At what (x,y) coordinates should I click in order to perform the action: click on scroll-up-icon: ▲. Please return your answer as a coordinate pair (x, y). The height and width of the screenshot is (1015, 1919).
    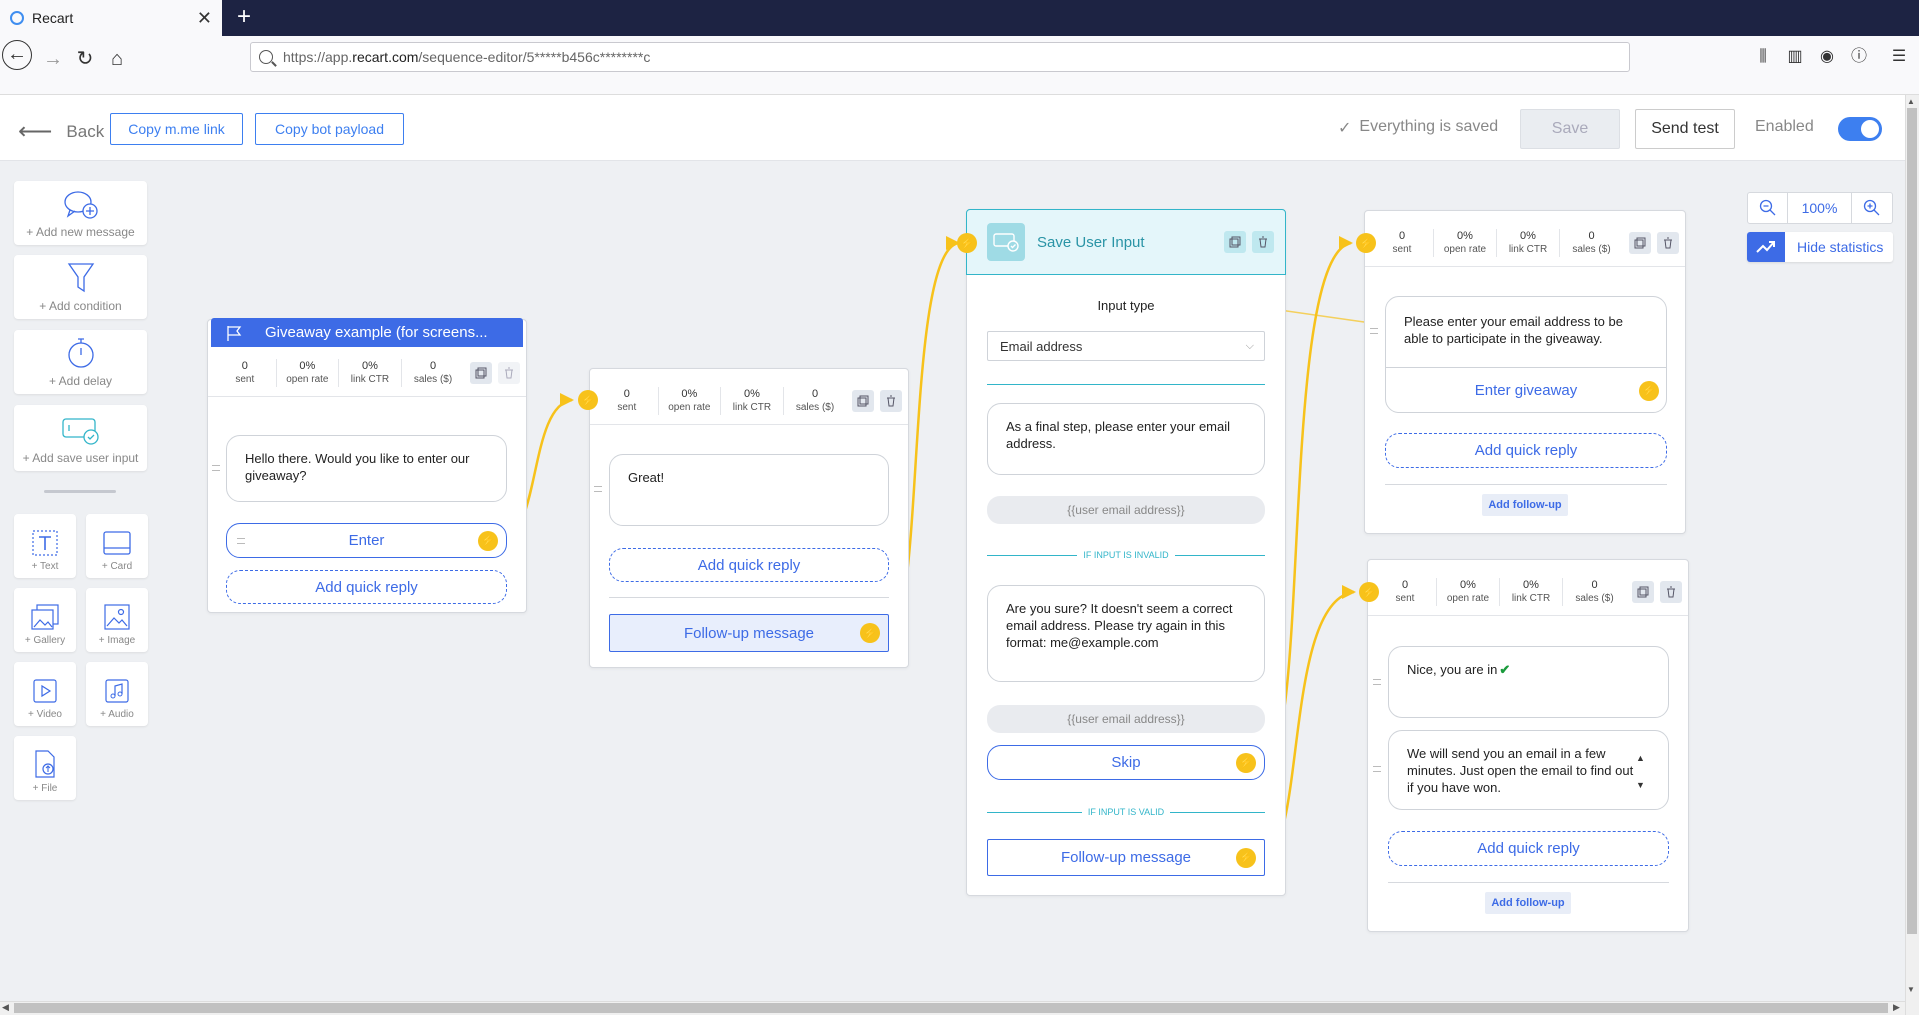
    Looking at the image, I should click on (1911, 101).